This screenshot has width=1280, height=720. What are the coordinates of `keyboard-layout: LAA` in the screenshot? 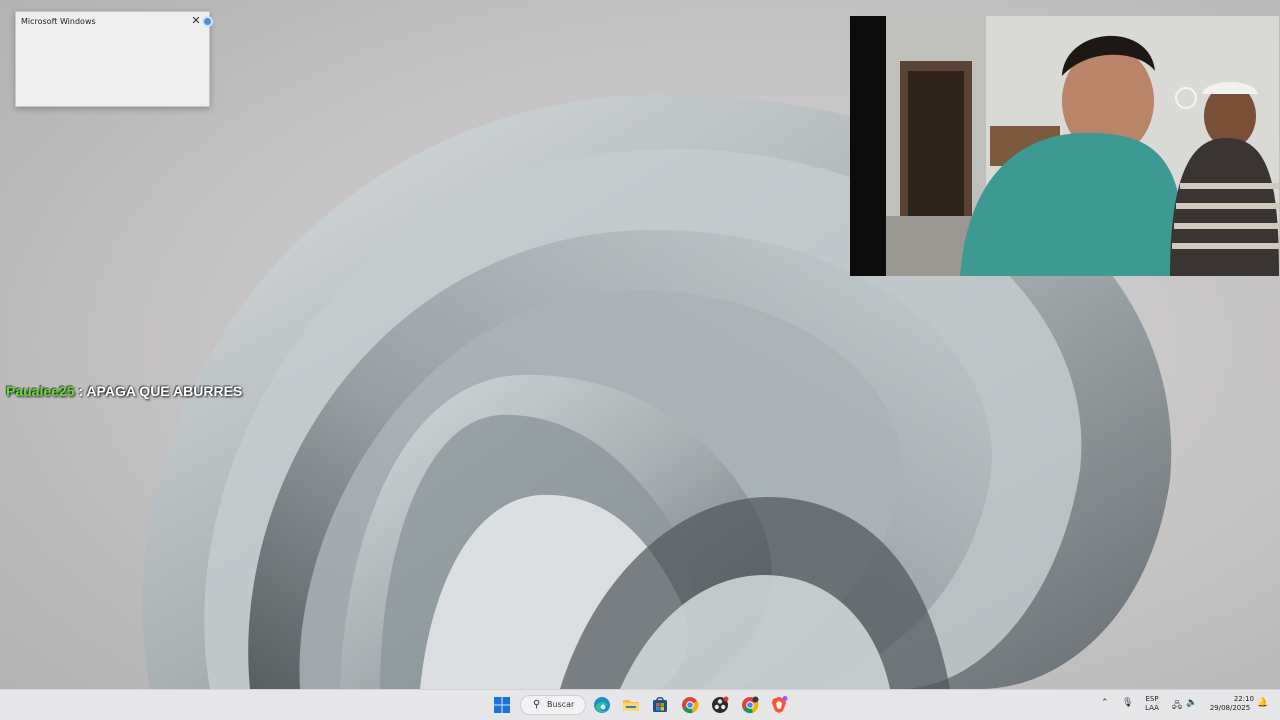 It's located at (1152, 708).